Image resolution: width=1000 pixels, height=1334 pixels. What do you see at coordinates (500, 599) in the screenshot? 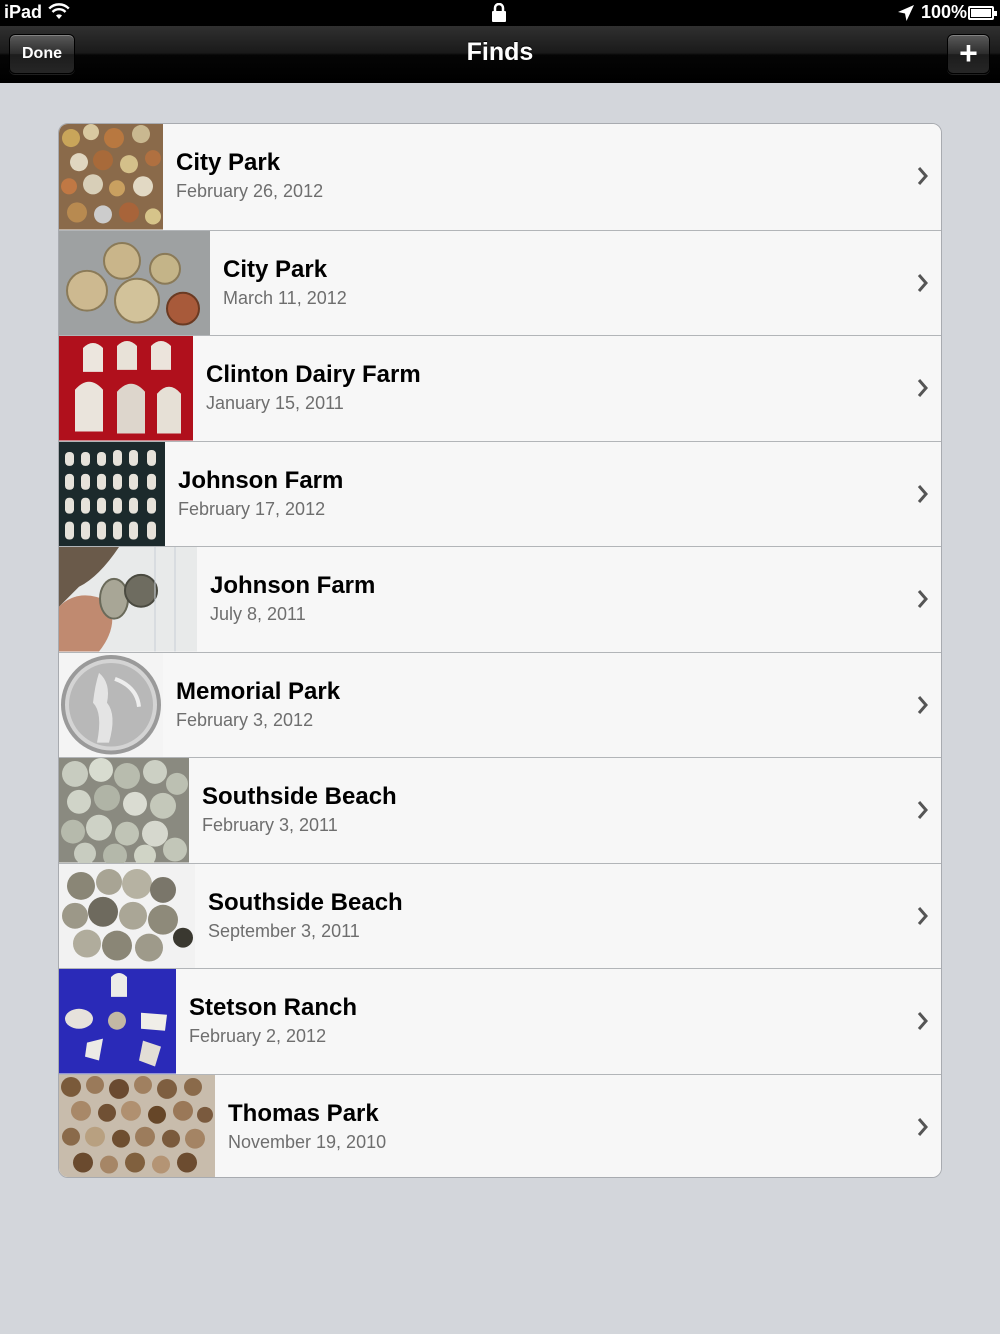
I see `find-row: Johnson Farm July 8, 2011` at bounding box center [500, 599].